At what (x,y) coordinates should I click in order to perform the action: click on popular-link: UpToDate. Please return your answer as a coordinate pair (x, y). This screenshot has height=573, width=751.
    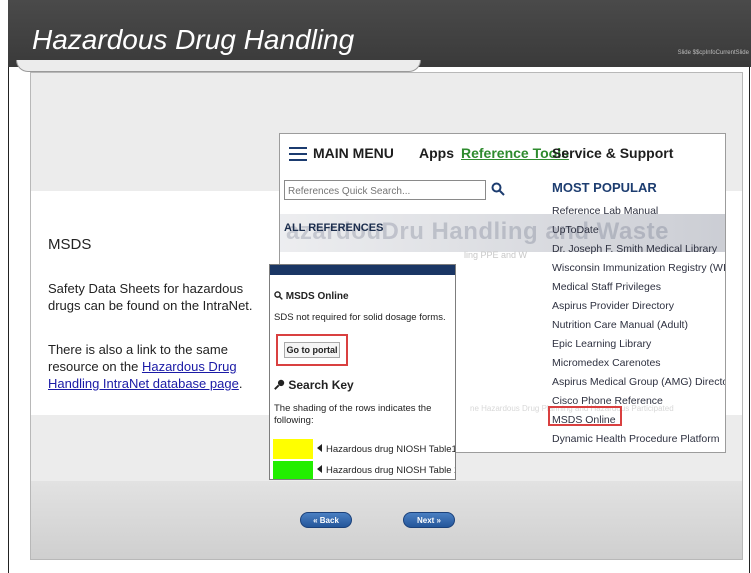
    Looking at the image, I should click on (638, 230).